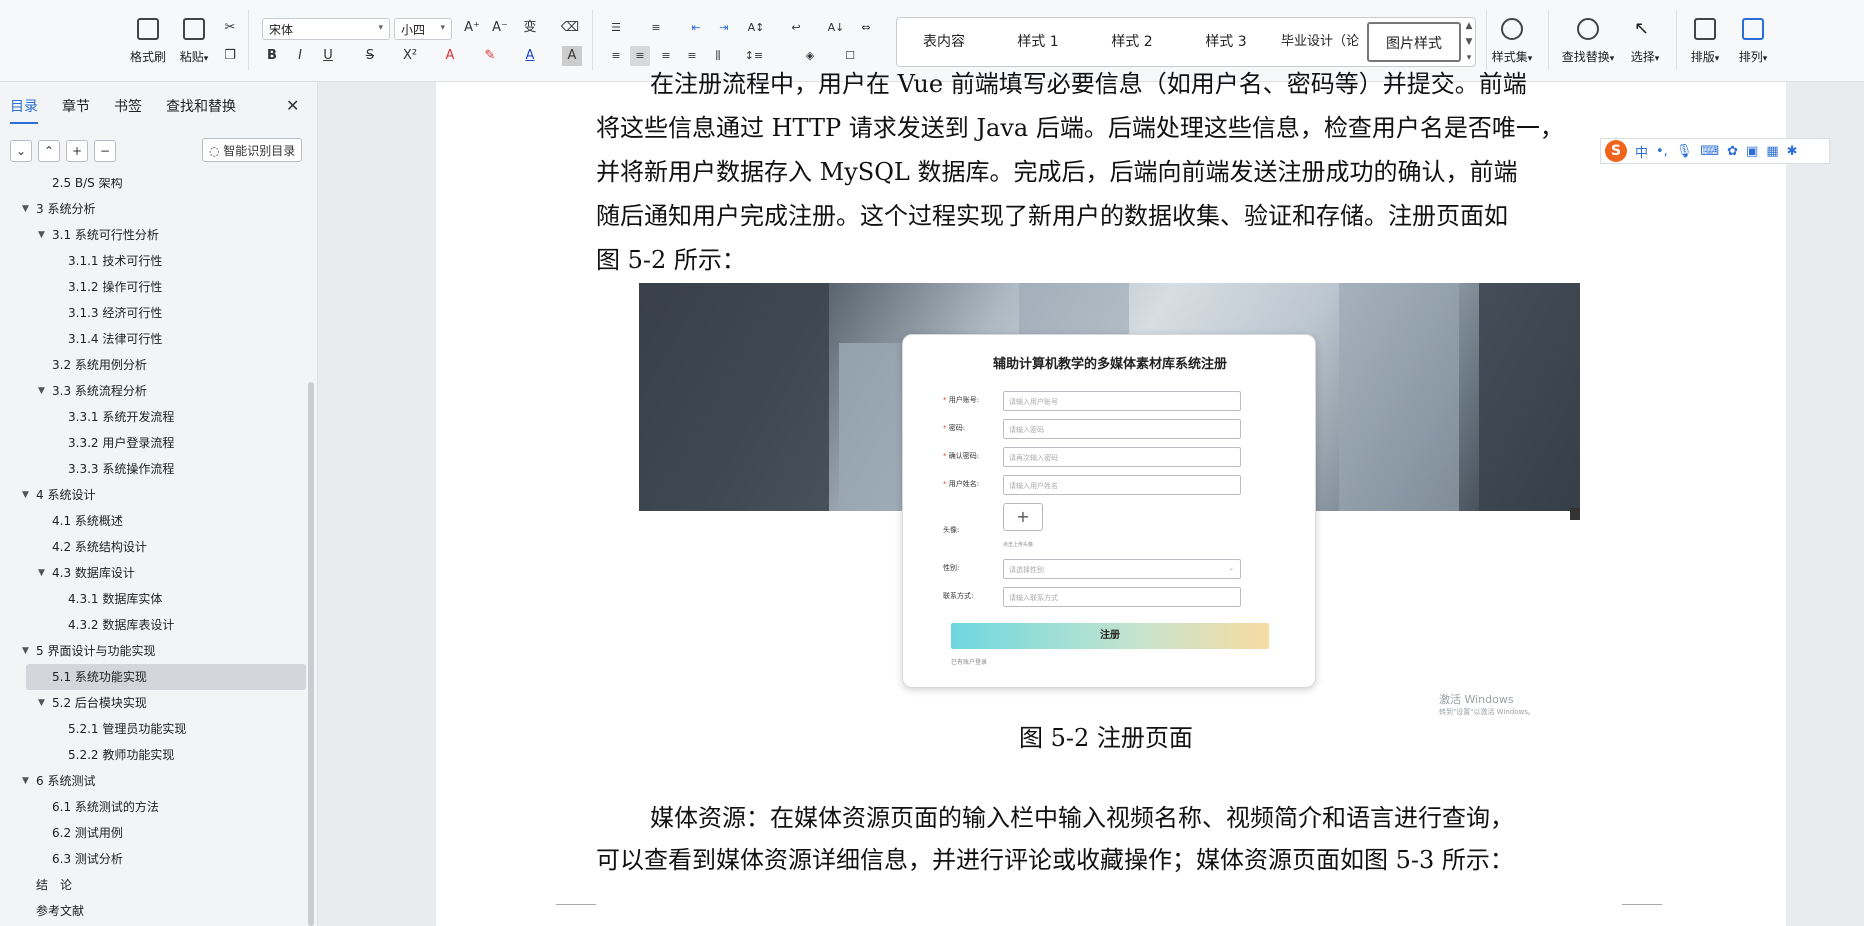  What do you see at coordinates (530, 28) in the screenshot?
I see `phonetic-icon: 变` at bounding box center [530, 28].